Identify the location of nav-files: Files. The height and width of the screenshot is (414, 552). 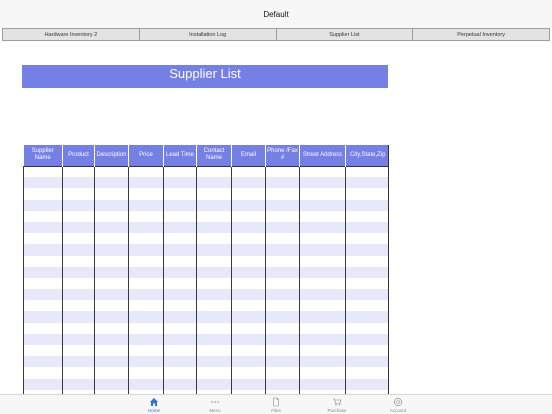
(276, 404).